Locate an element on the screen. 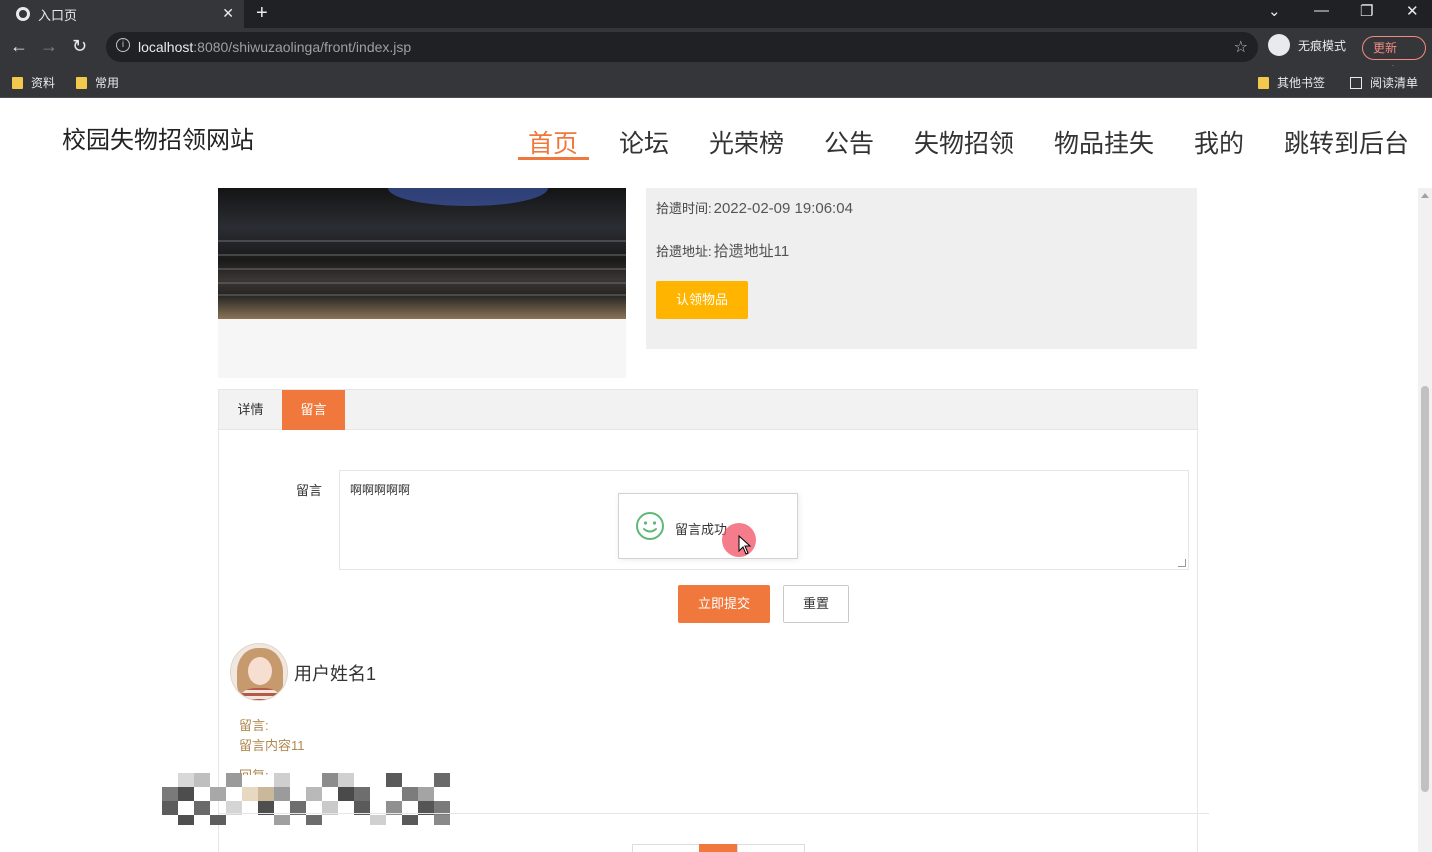 The image size is (1432, 852). bookmark-folder: 常用 is located at coordinates (97, 82).